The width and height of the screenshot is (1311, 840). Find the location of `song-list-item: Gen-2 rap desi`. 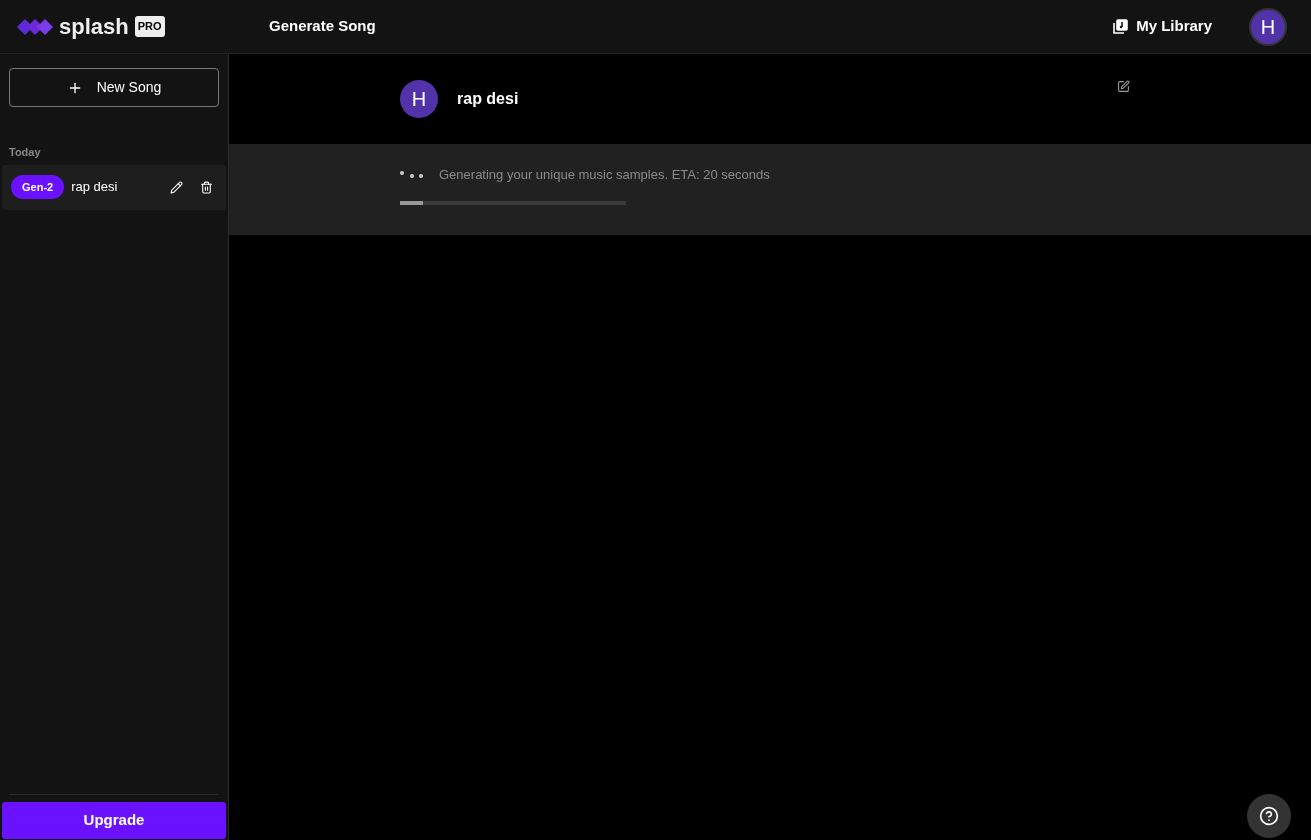

song-list-item: Gen-2 rap desi is located at coordinates (114, 187).